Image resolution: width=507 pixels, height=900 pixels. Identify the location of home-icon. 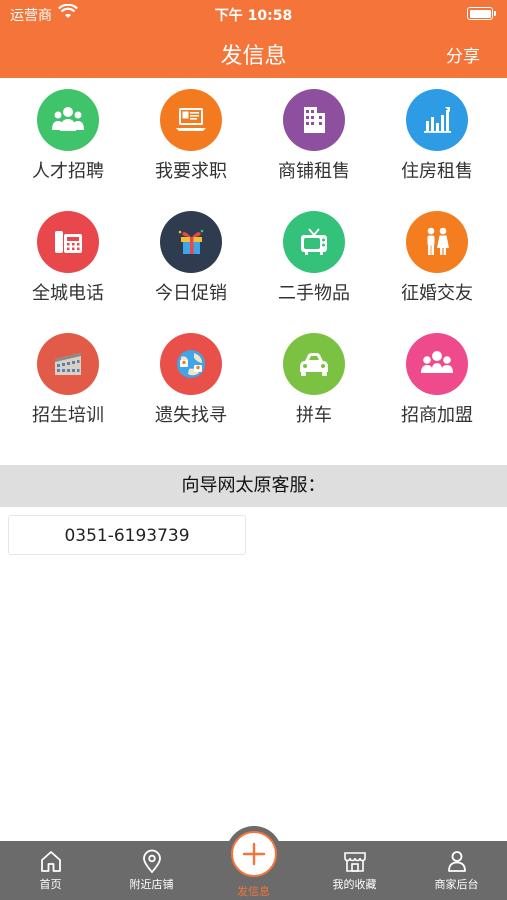
(50, 861).